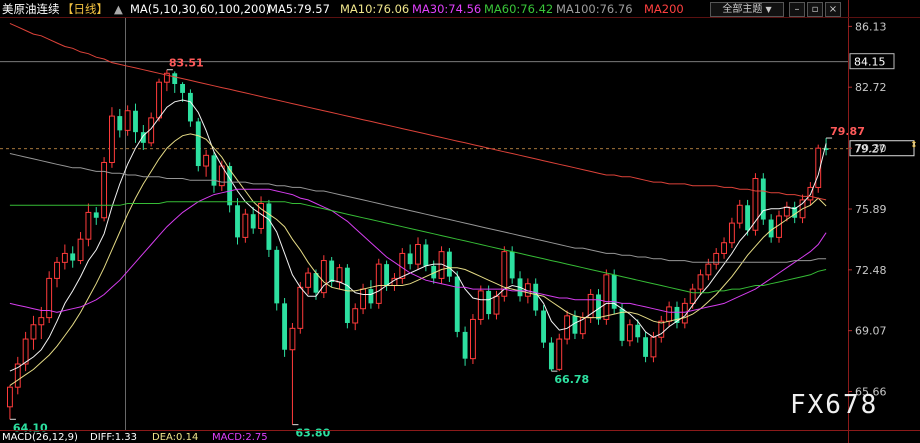  What do you see at coordinates (175, 437) in the screenshot?
I see `dea-value: DEA:0.14` at bounding box center [175, 437].